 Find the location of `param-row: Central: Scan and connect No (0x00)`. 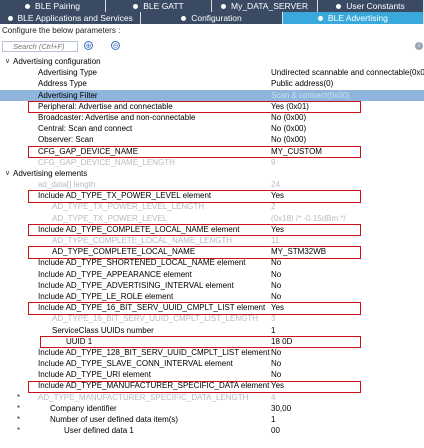

param-row: Central: Scan and connect No (0x00) is located at coordinates (212, 128).